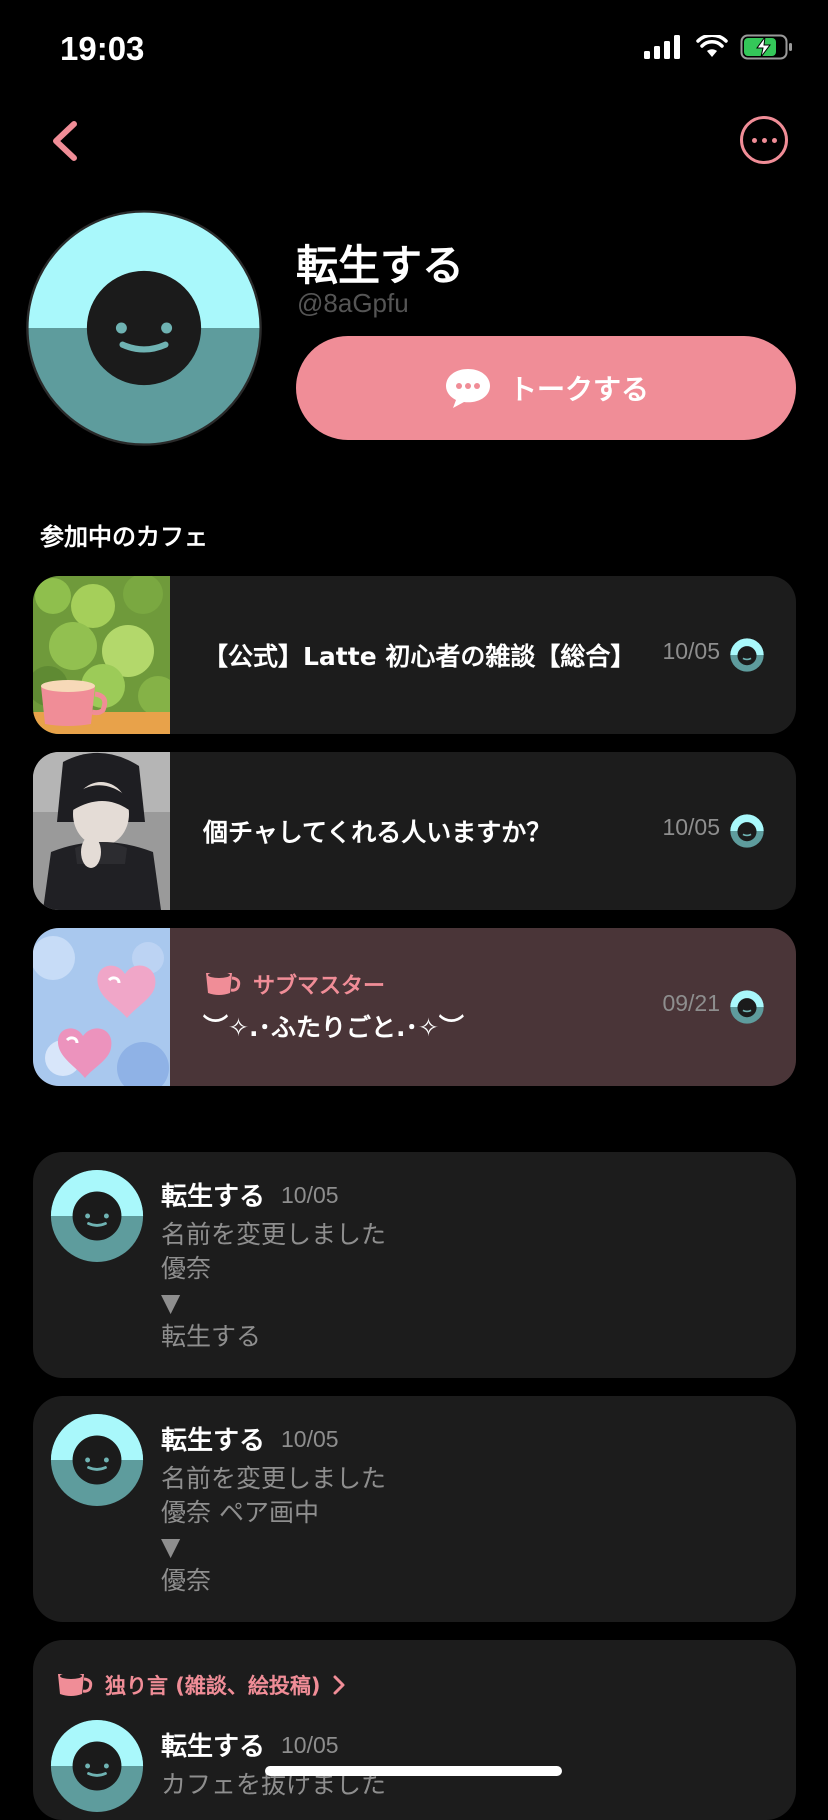 Image resolution: width=828 pixels, height=1820 pixels. What do you see at coordinates (578, 389) in the screenshot?
I see `talk-button-label: トークする` at bounding box center [578, 389].